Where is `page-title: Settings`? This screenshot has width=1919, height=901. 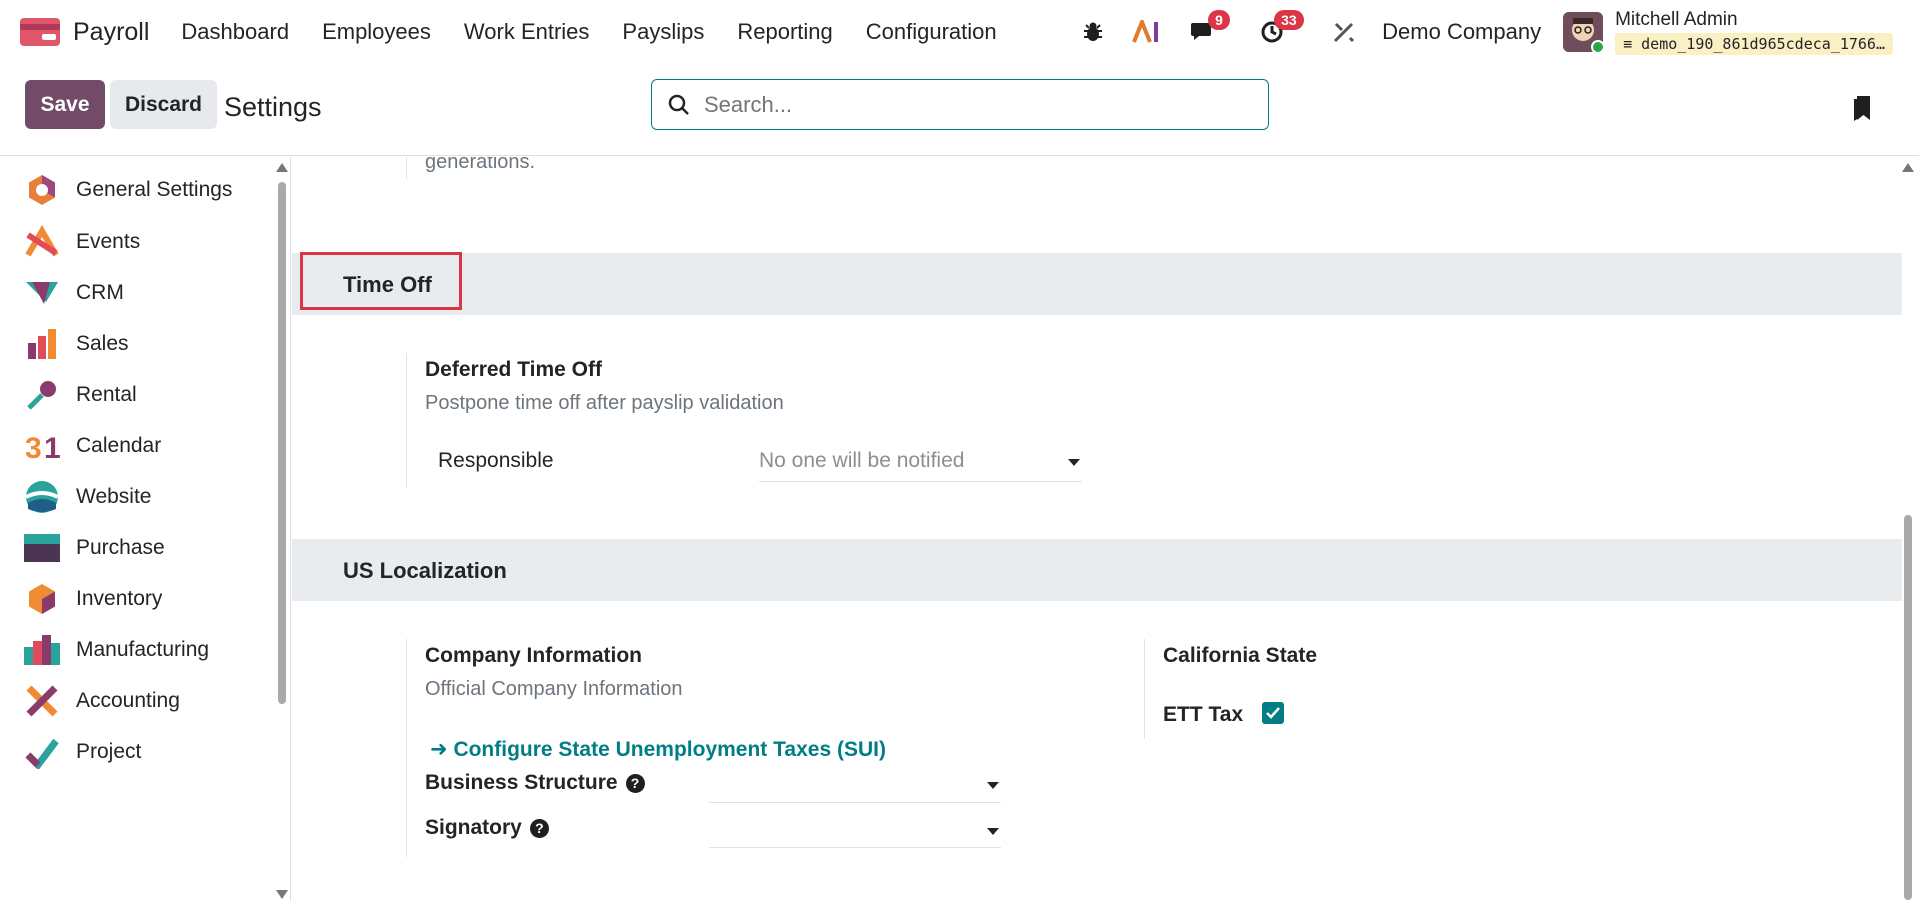 page-title: Settings is located at coordinates (273, 107).